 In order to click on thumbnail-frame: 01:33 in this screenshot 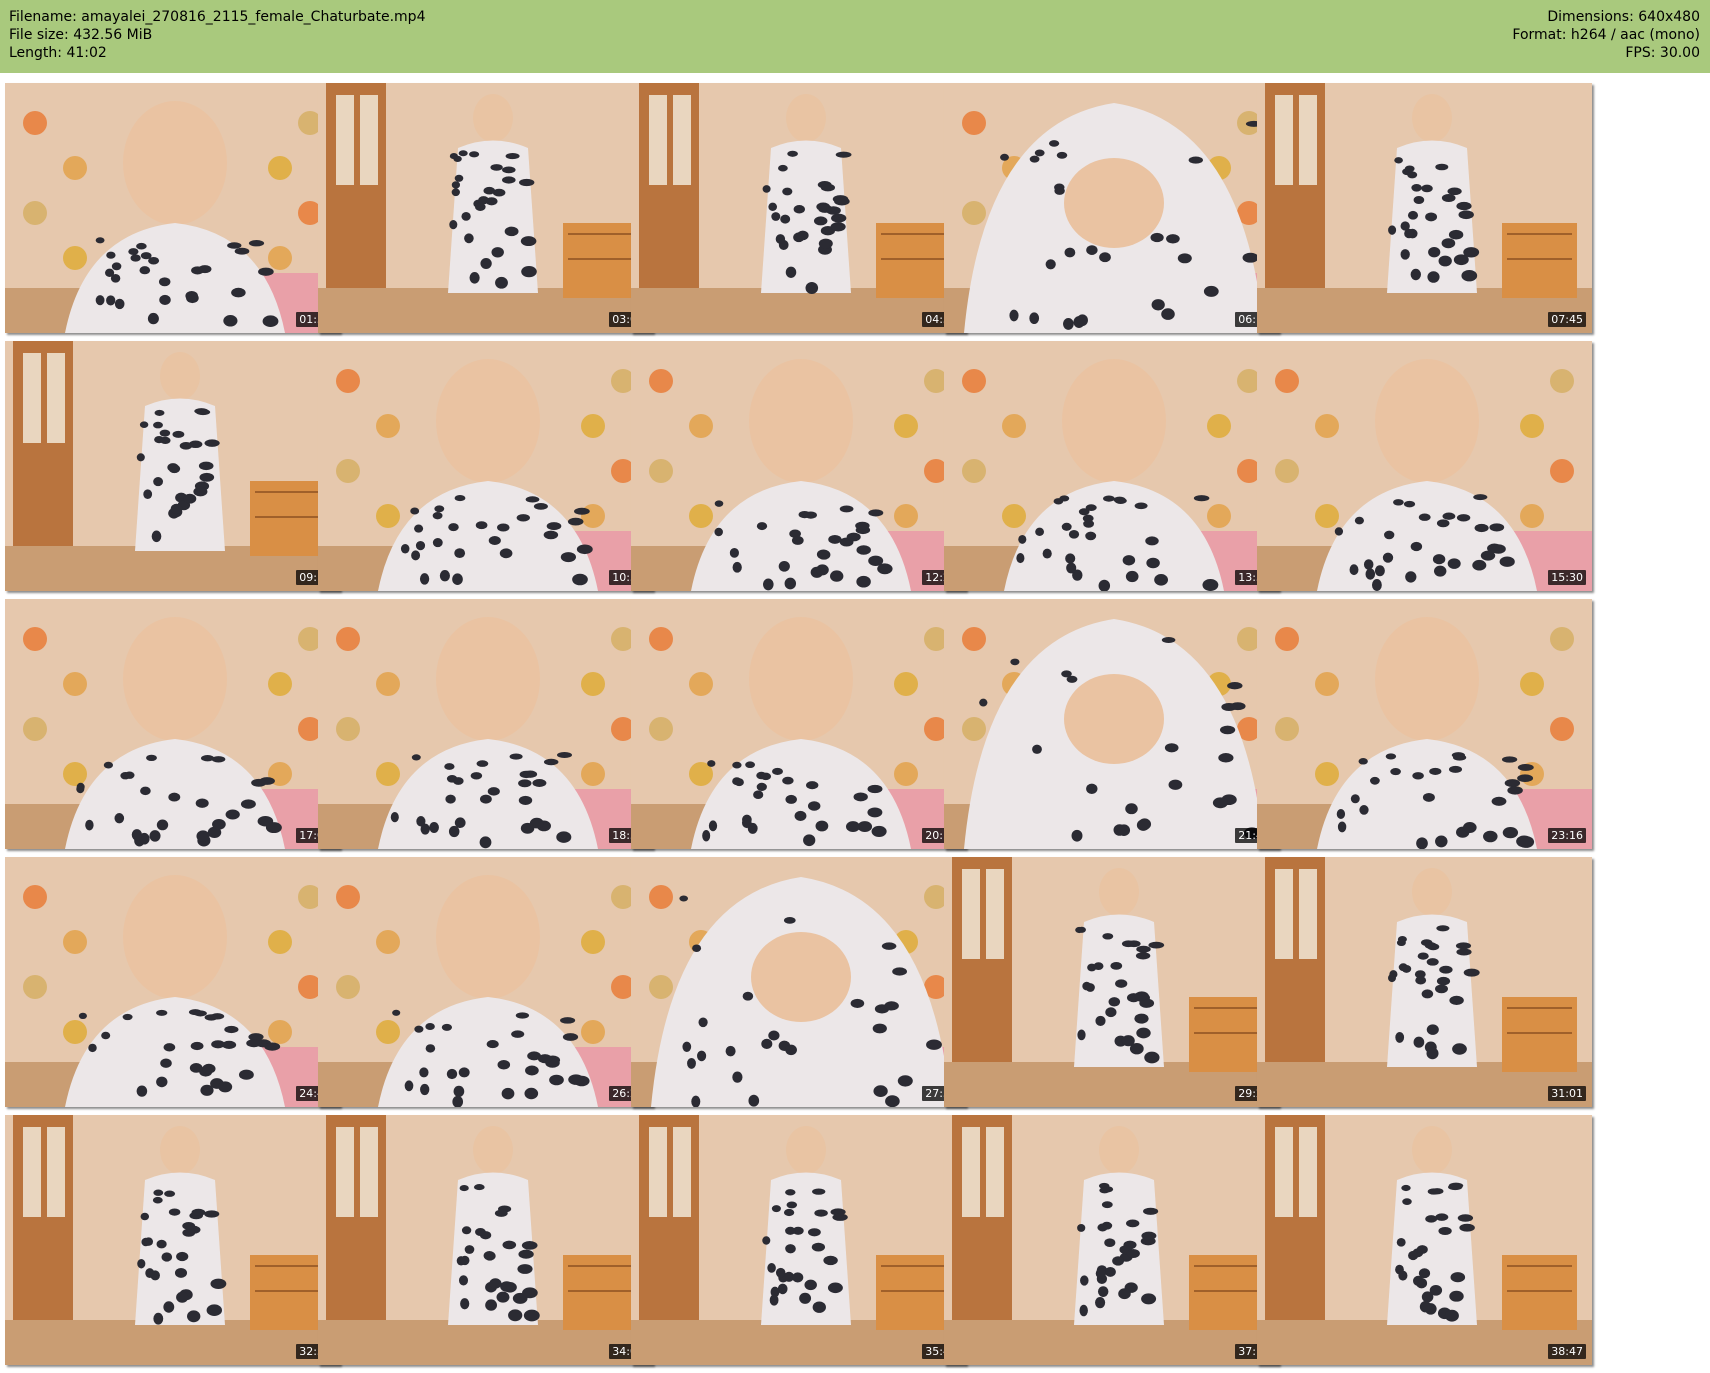, I will do `click(172, 208)`.